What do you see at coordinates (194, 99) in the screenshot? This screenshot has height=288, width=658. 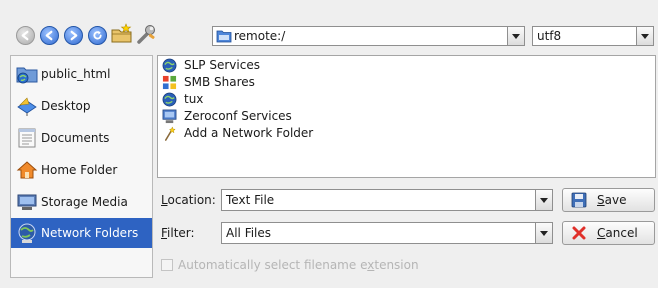 I see `file-name: tux` at bounding box center [194, 99].